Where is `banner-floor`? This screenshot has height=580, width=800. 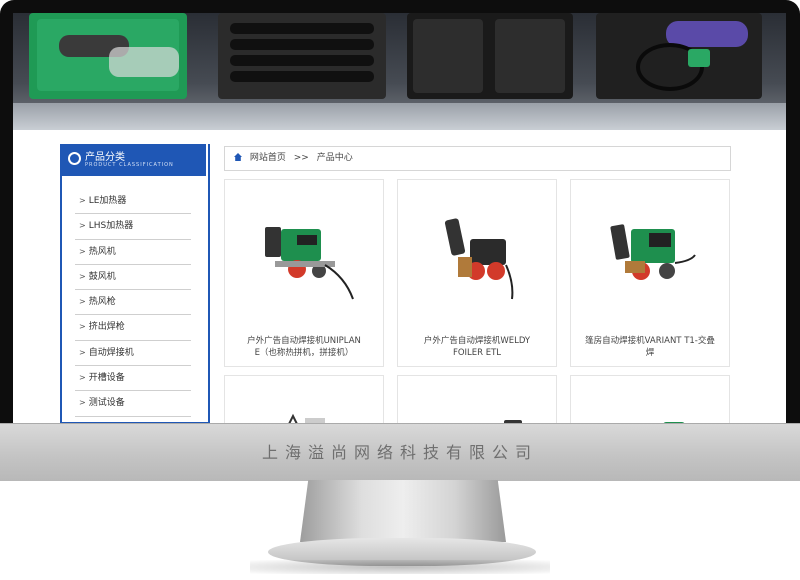
banner-floor is located at coordinates (399, 116).